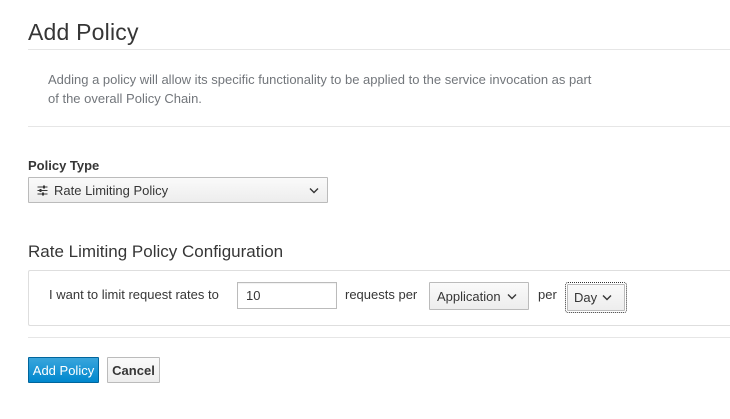 The width and height of the screenshot is (730, 419). What do you see at coordinates (379, 49) in the screenshot?
I see `title-divider` at bounding box center [379, 49].